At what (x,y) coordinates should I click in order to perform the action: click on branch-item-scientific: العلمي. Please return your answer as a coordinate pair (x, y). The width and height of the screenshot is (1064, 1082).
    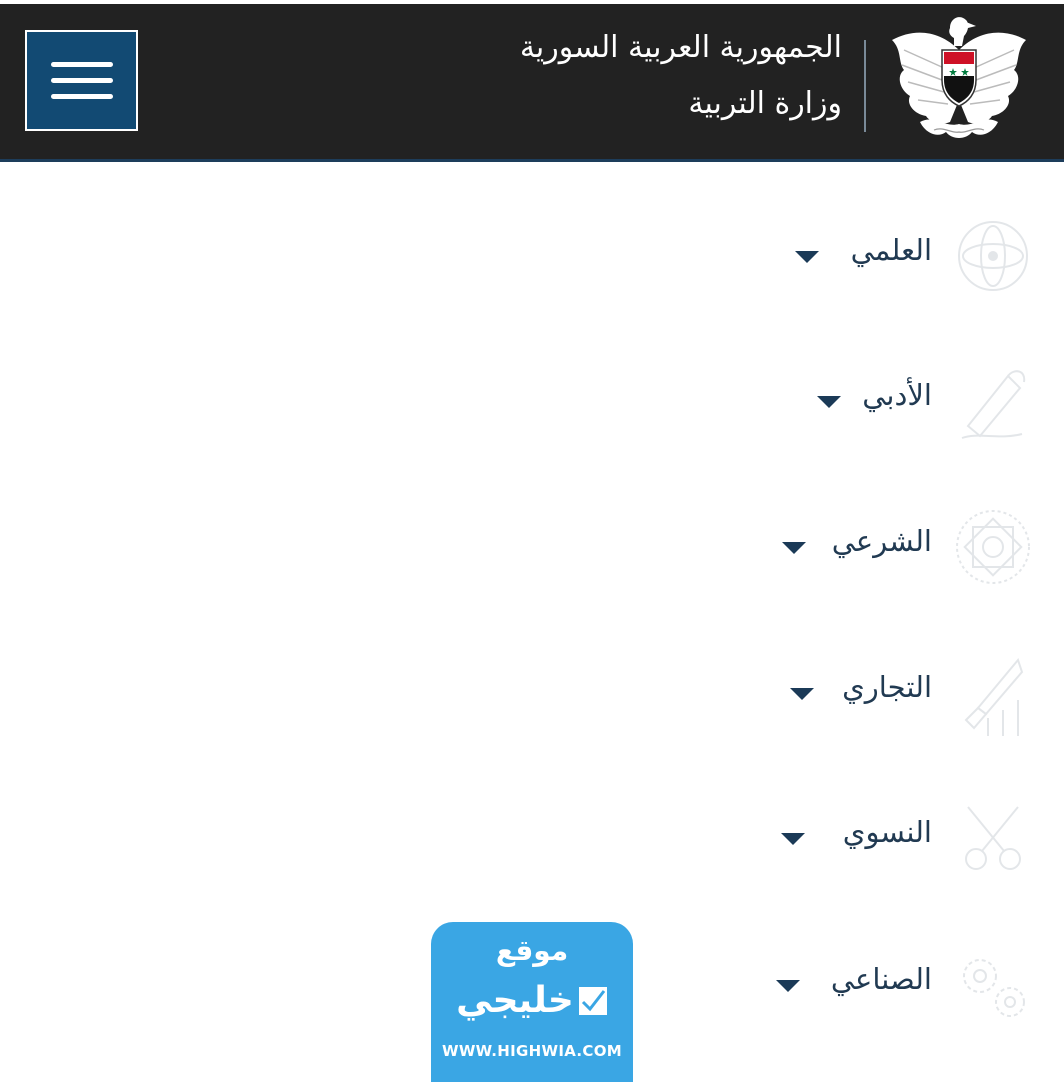
    Looking at the image, I should click on (532, 256).